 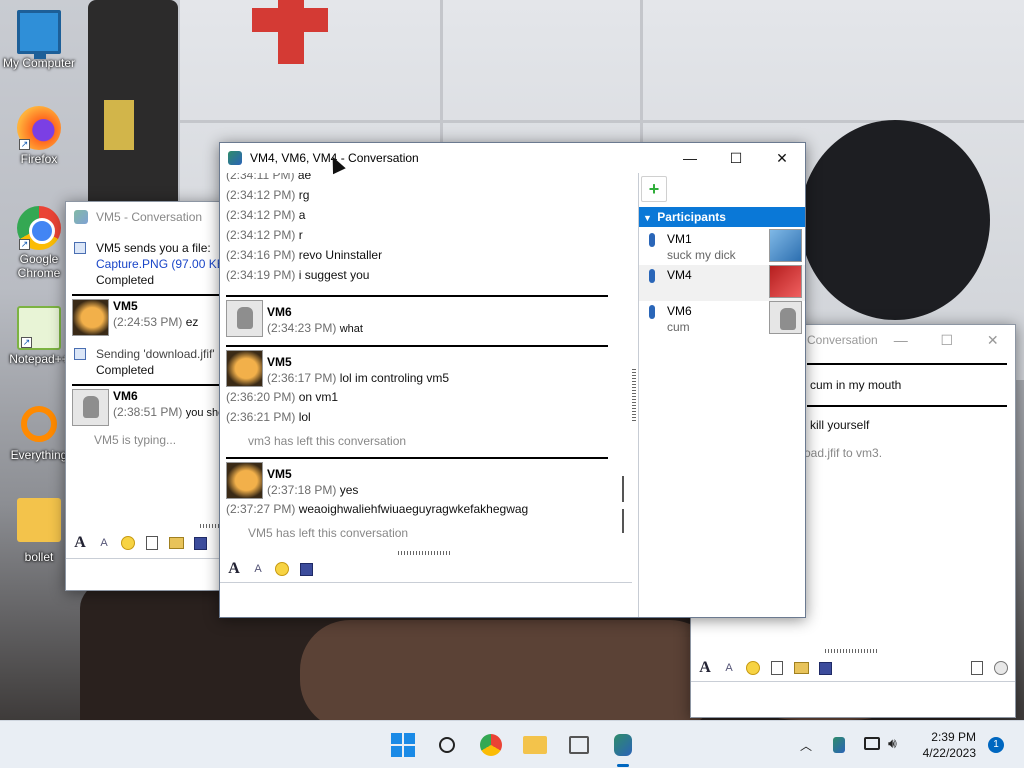 I want to click on taskbar-app, so click(x=579, y=745).